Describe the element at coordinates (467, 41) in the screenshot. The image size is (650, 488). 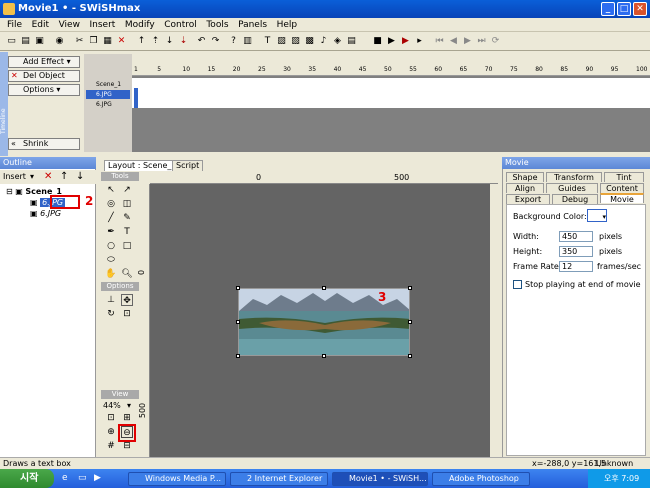
I see `next-frame-icon: ▶` at that location.